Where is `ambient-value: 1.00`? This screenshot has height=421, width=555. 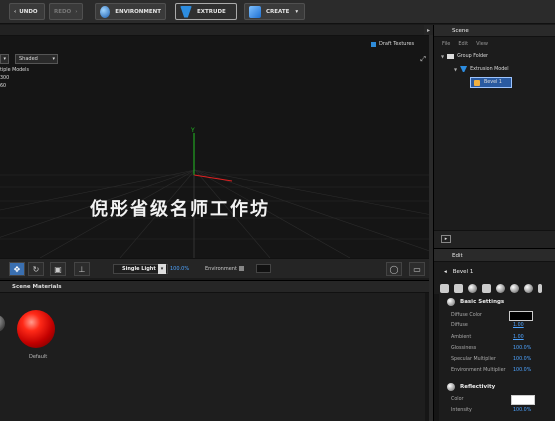
ambient-value: 1.00 is located at coordinates (518, 337).